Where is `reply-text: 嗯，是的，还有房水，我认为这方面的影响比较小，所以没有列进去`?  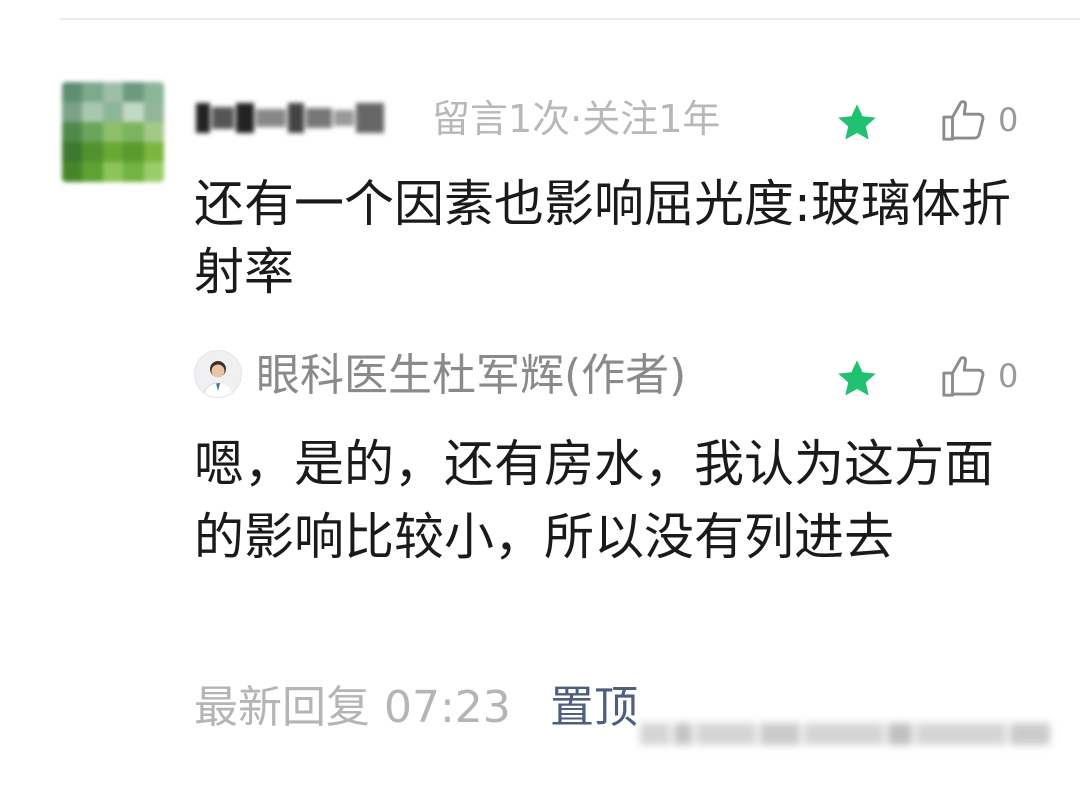
reply-text: 嗯，是的，还有房水，我认为这方面的影响比较小，所以没有列进去 is located at coordinates (594, 500).